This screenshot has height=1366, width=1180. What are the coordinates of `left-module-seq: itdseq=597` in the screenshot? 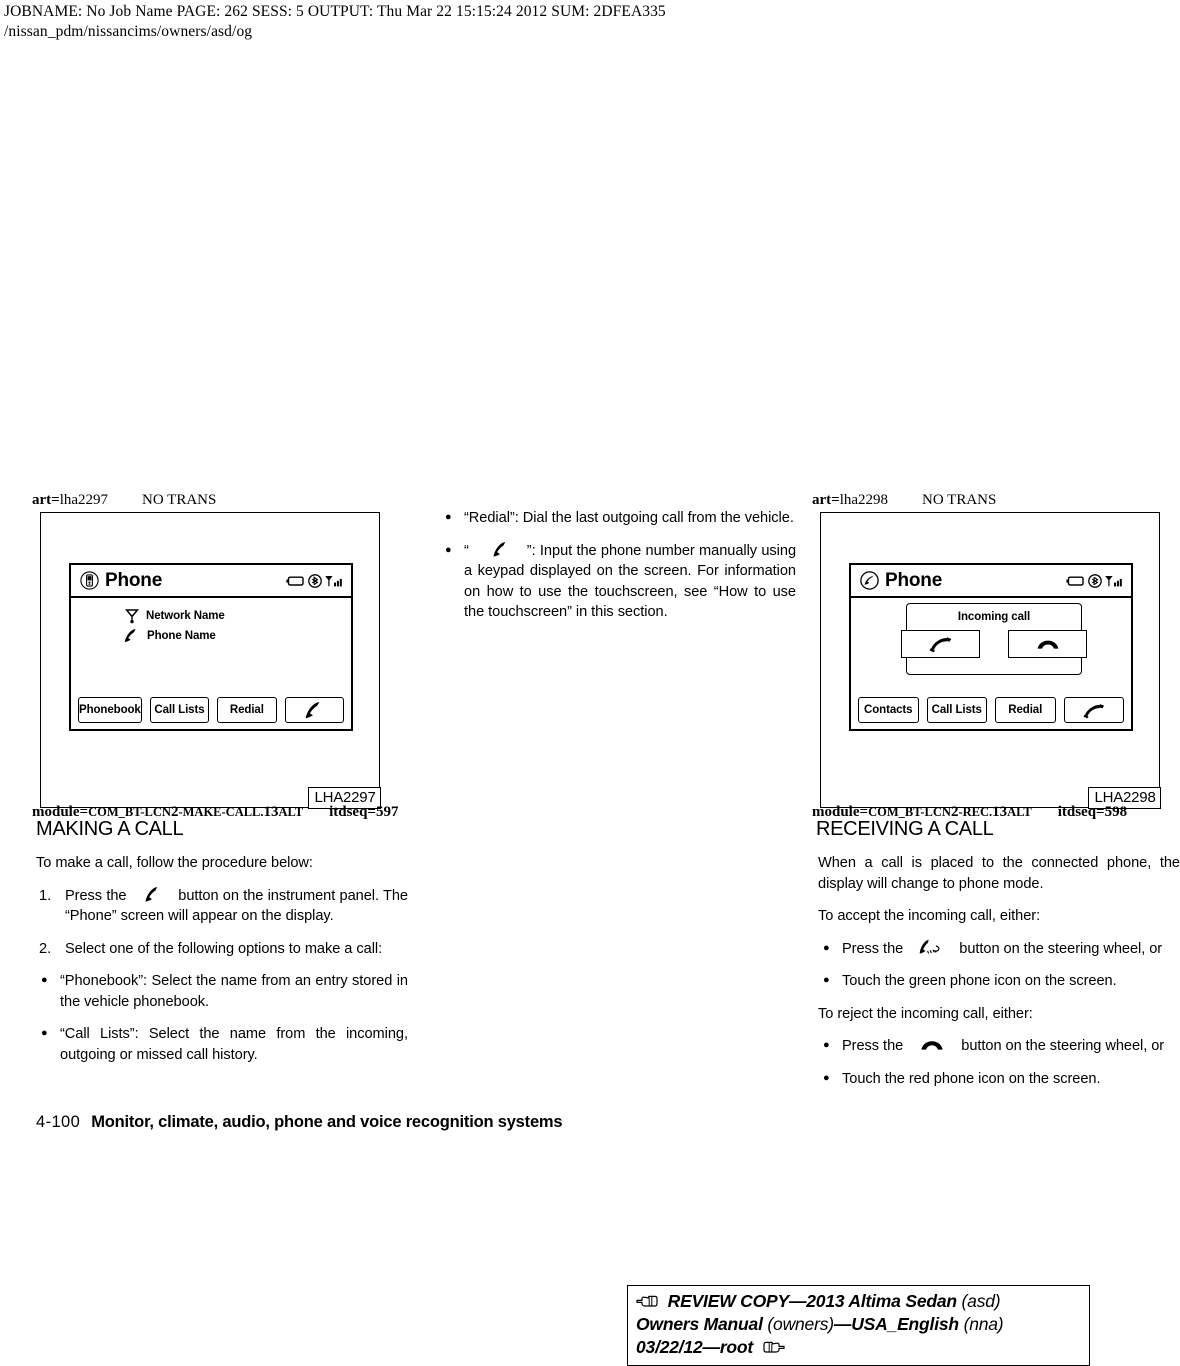 It's located at (364, 812).